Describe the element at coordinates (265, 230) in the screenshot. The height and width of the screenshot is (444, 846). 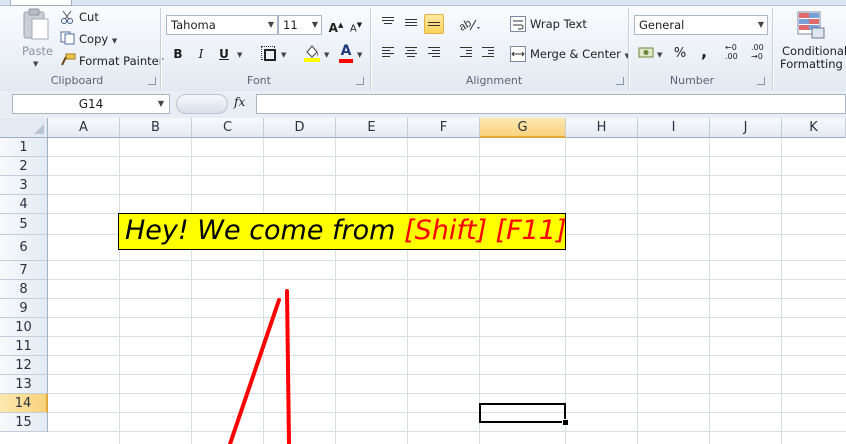
I see `textbox-text: Hey! We come from` at that location.